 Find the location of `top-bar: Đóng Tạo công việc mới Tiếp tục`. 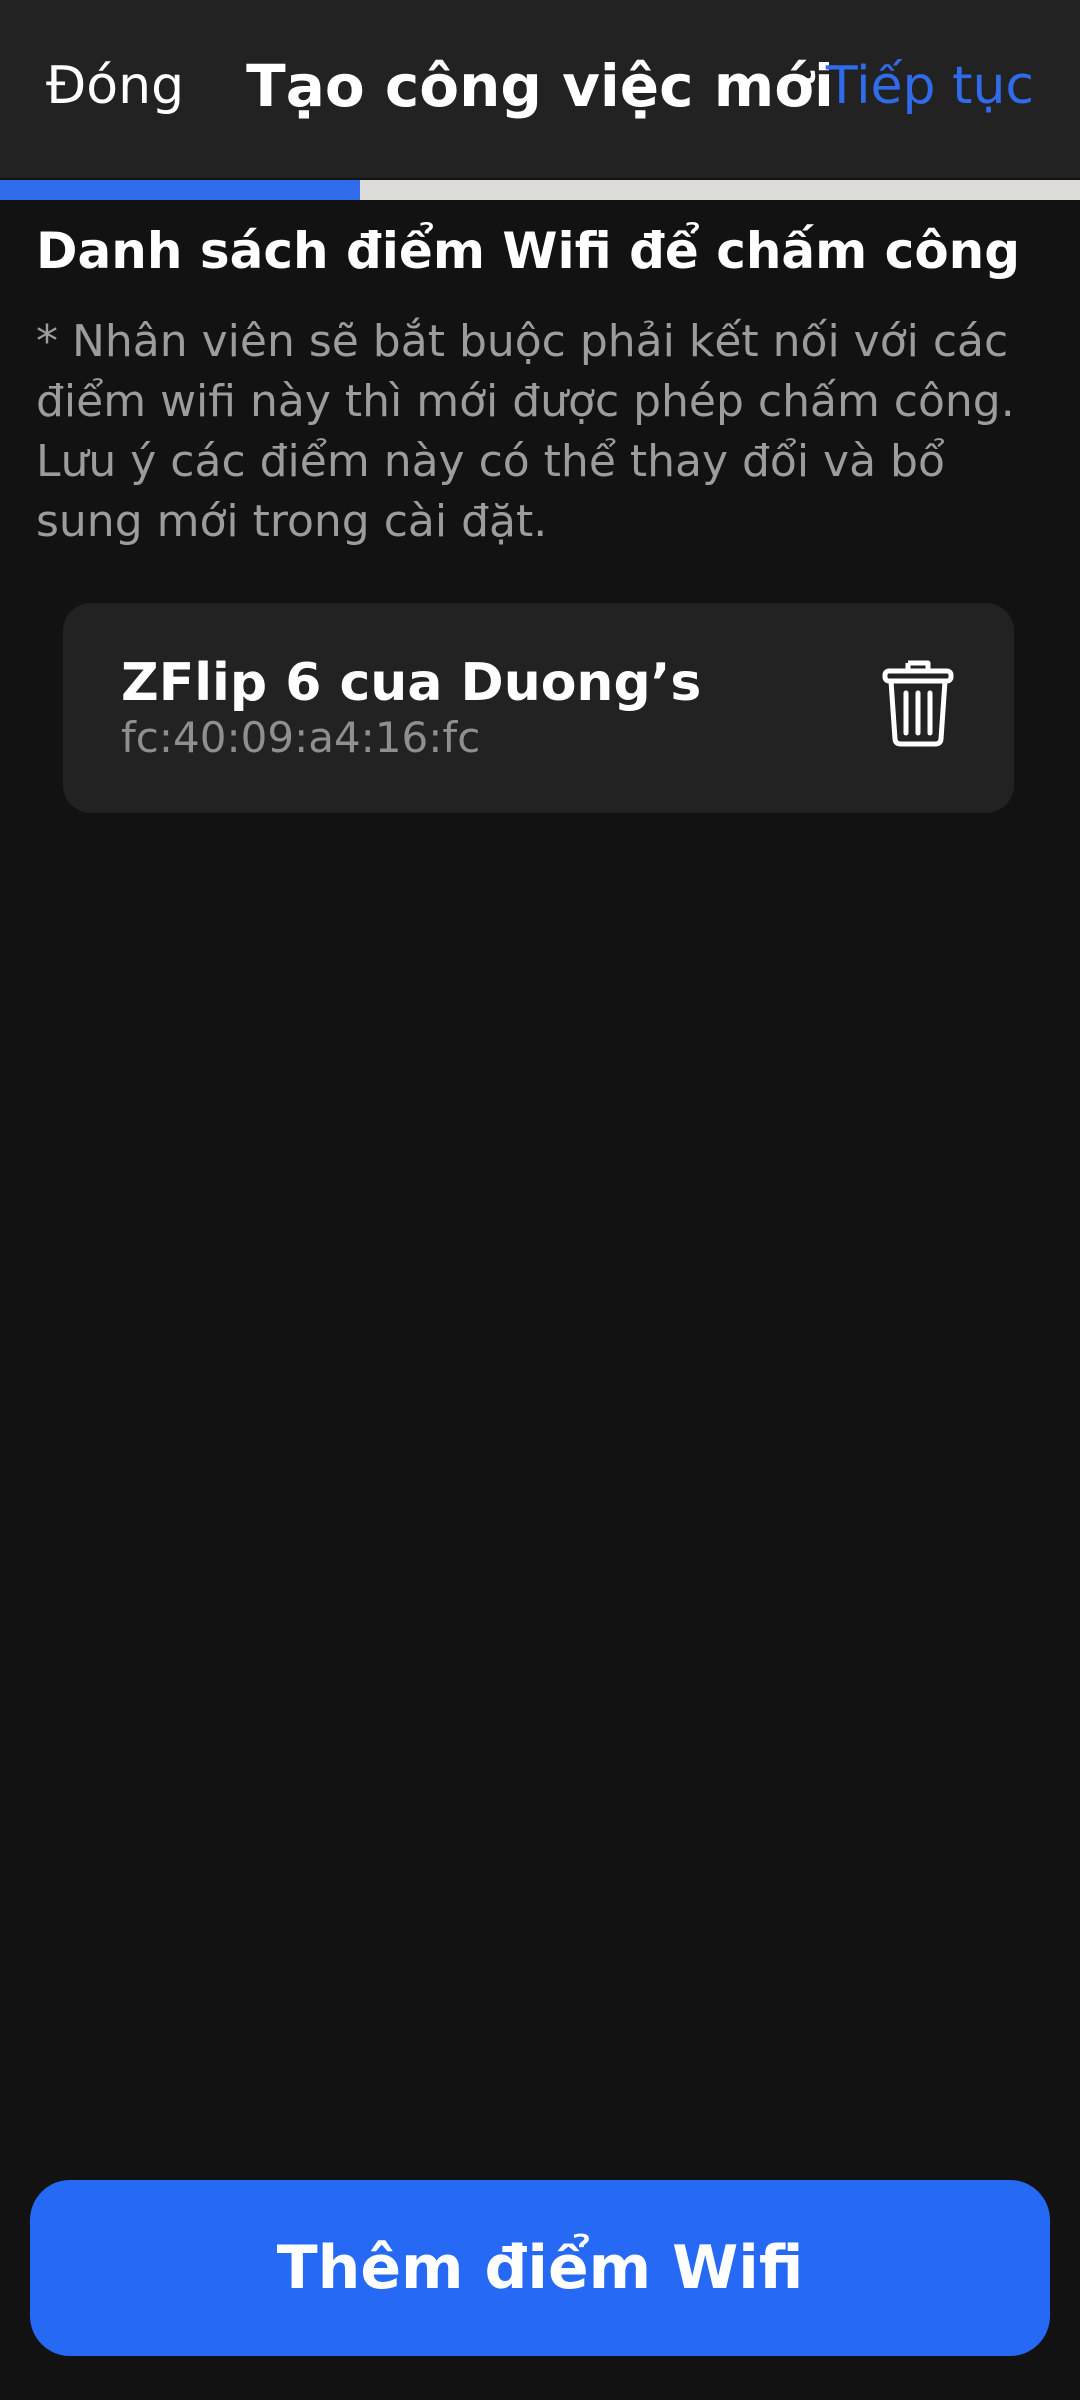

top-bar: Đóng Tạo công việc mới Tiếp tục is located at coordinates (540, 89).